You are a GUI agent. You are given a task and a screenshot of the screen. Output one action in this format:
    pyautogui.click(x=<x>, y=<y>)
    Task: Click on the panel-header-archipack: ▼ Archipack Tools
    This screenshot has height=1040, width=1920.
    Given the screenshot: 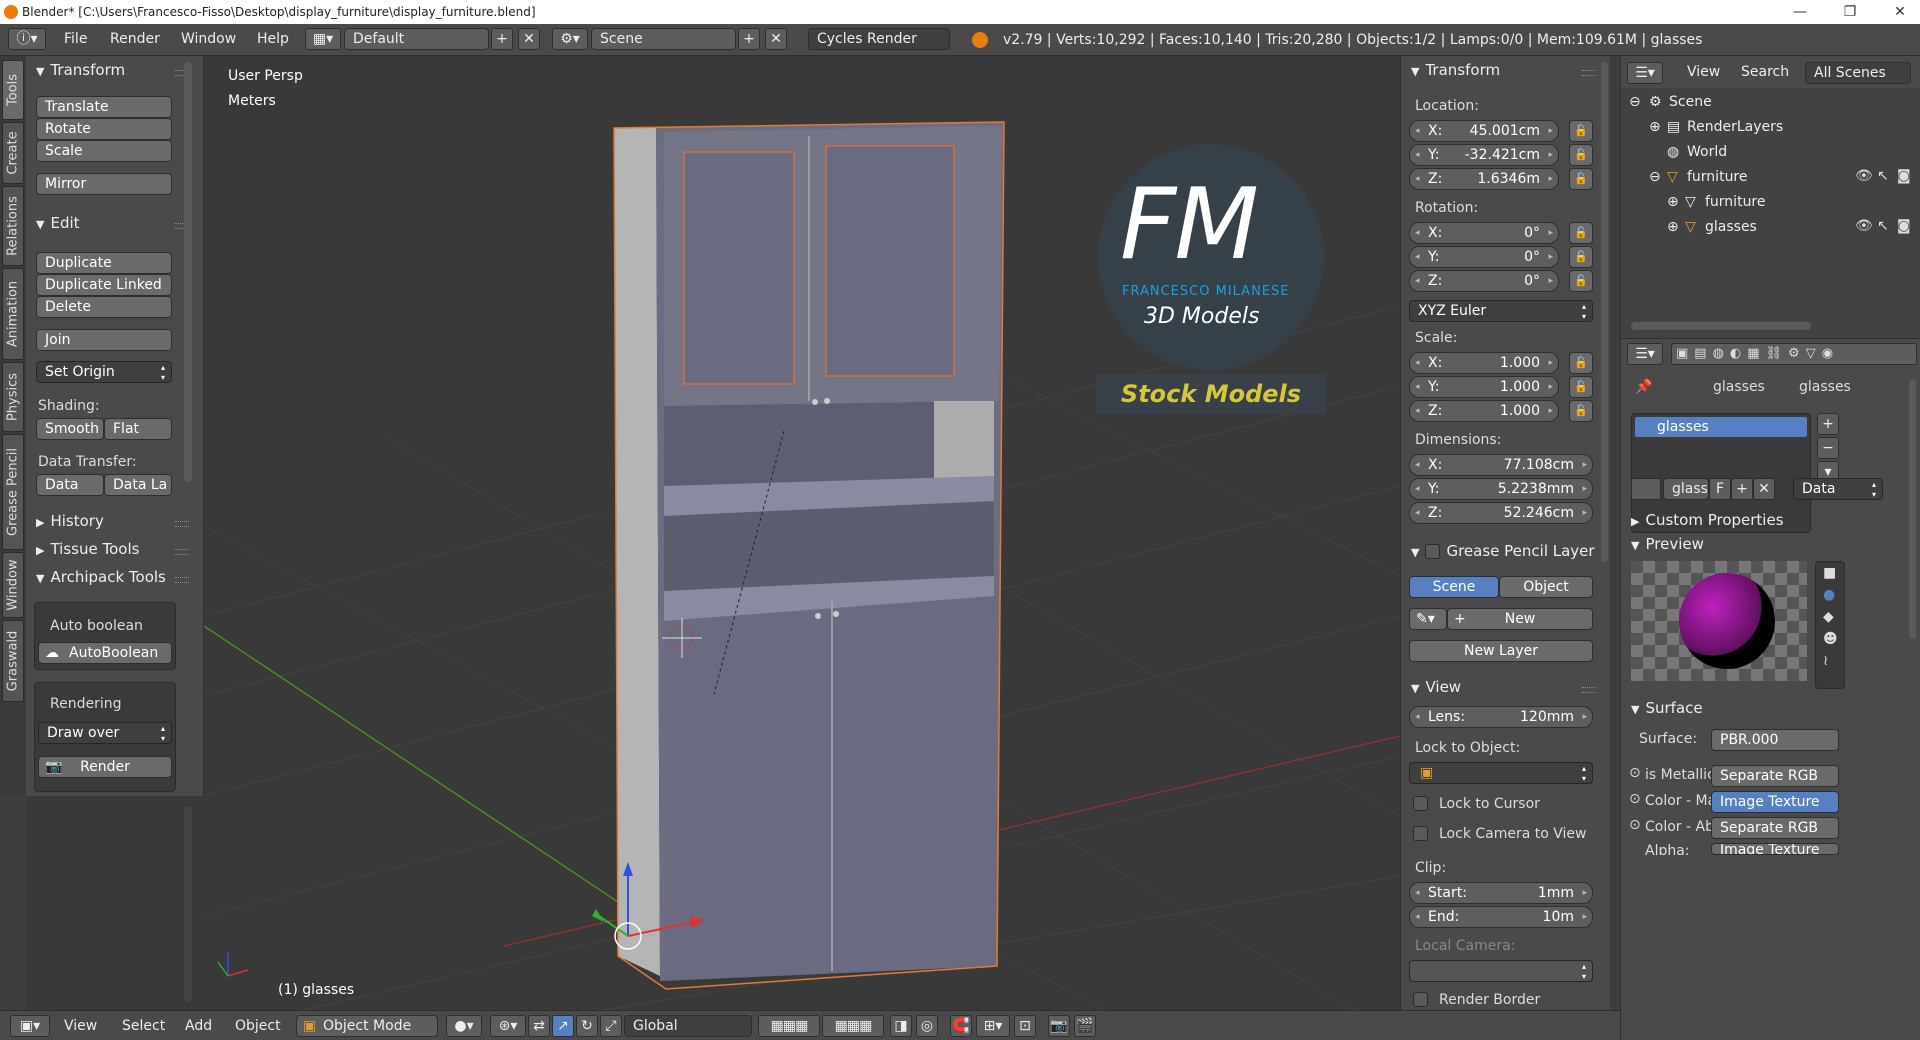 What is the action you would take?
    pyautogui.click(x=101, y=577)
    